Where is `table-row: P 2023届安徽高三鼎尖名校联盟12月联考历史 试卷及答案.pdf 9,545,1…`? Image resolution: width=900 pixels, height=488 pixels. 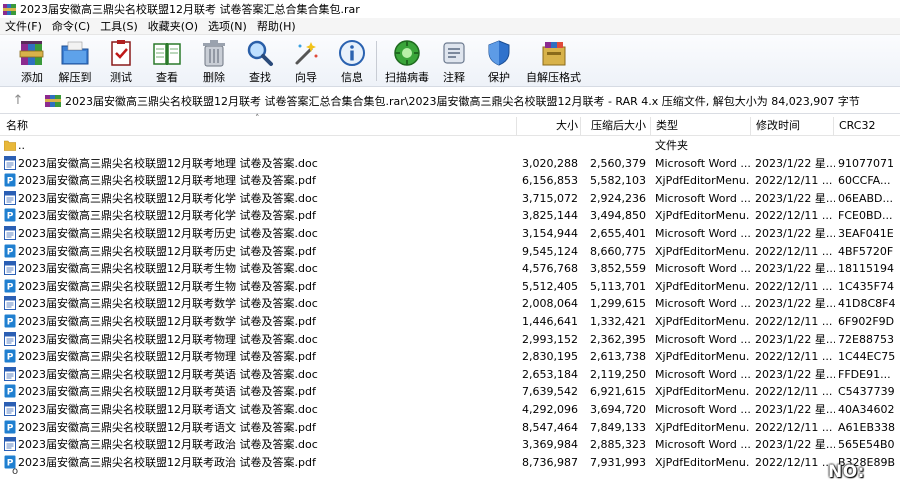 table-row: P 2023届安徽高三鼎尖名校联盟12月联考历史 试卷及答案.pdf 9,545,1… is located at coordinates (450, 252).